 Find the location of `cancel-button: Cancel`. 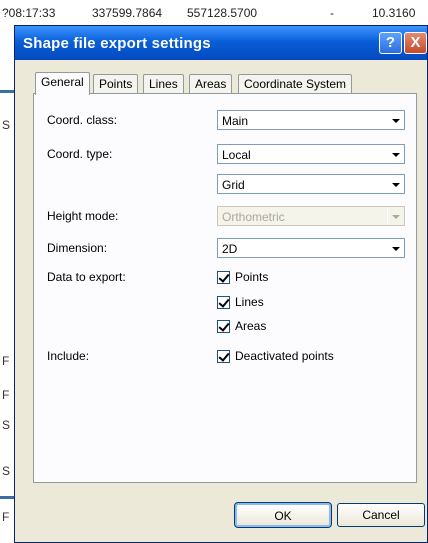

cancel-button: Cancel is located at coordinates (381, 515).